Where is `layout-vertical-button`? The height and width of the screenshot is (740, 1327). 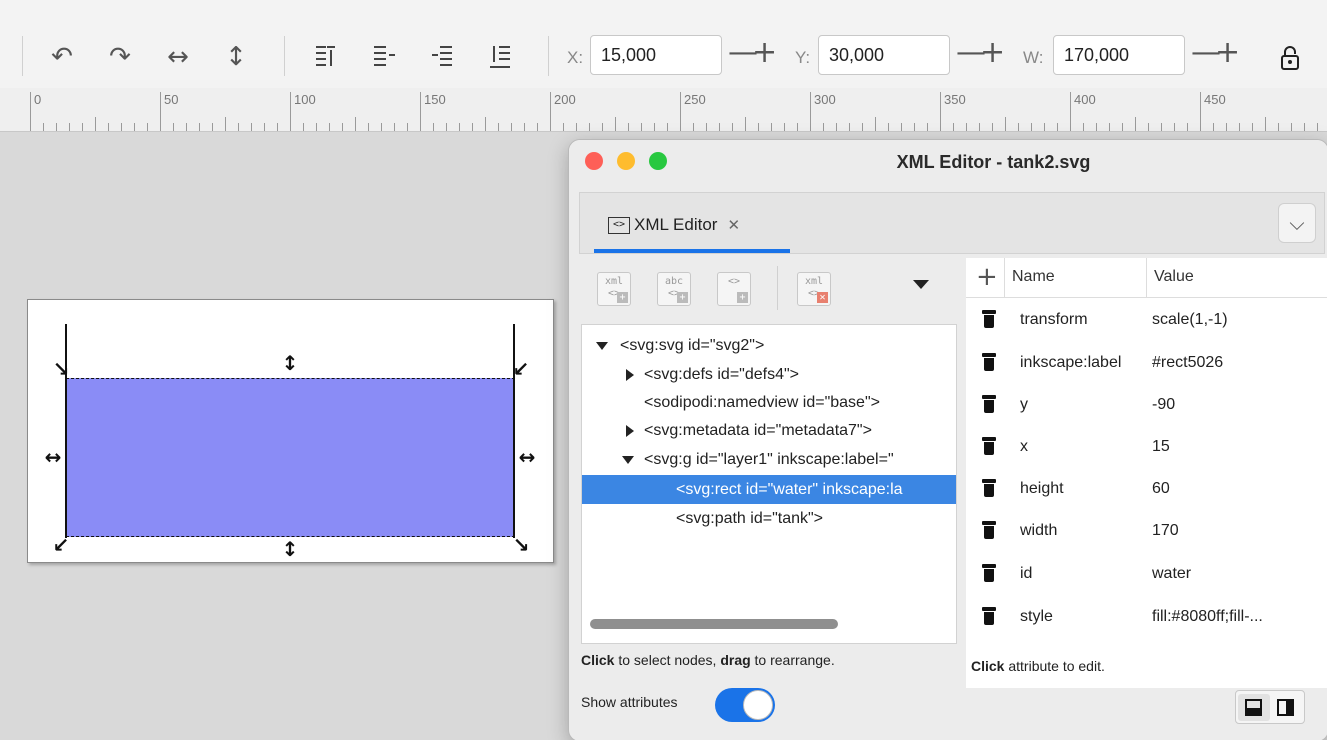 layout-vertical-button is located at coordinates (1254, 707).